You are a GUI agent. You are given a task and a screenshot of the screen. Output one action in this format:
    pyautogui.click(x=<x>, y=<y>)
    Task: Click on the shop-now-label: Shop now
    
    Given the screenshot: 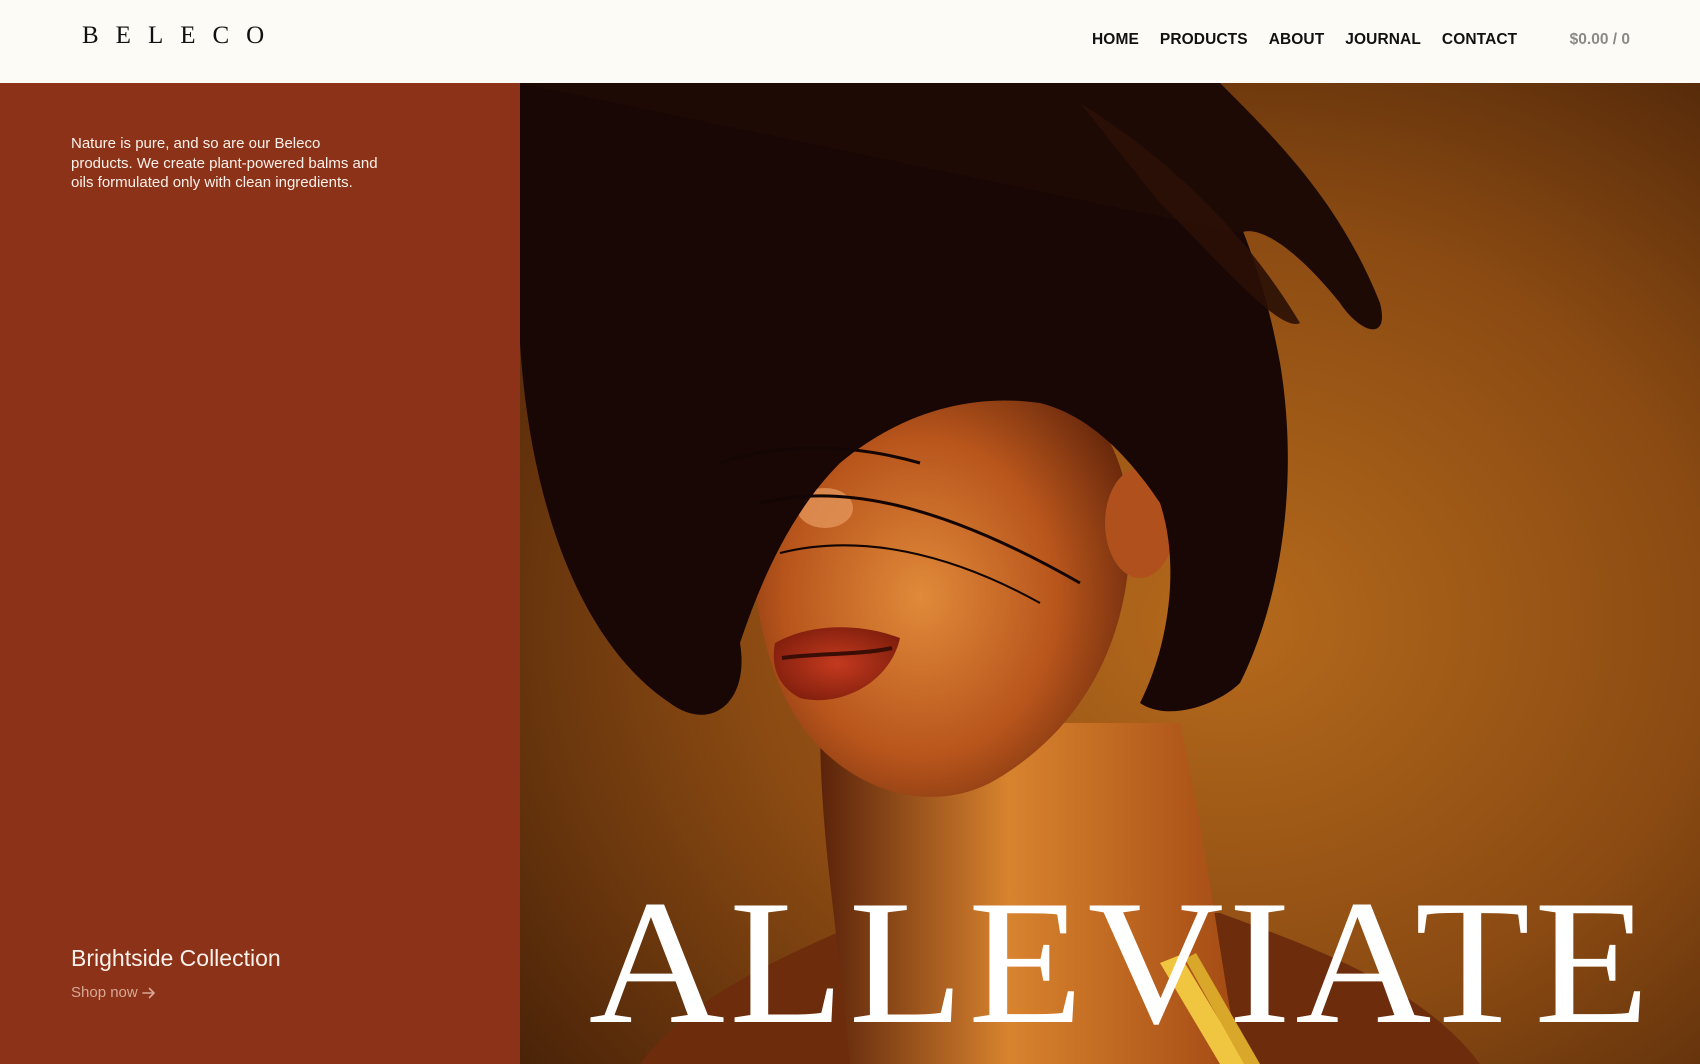 What is the action you would take?
    pyautogui.click(x=104, y=992)
    